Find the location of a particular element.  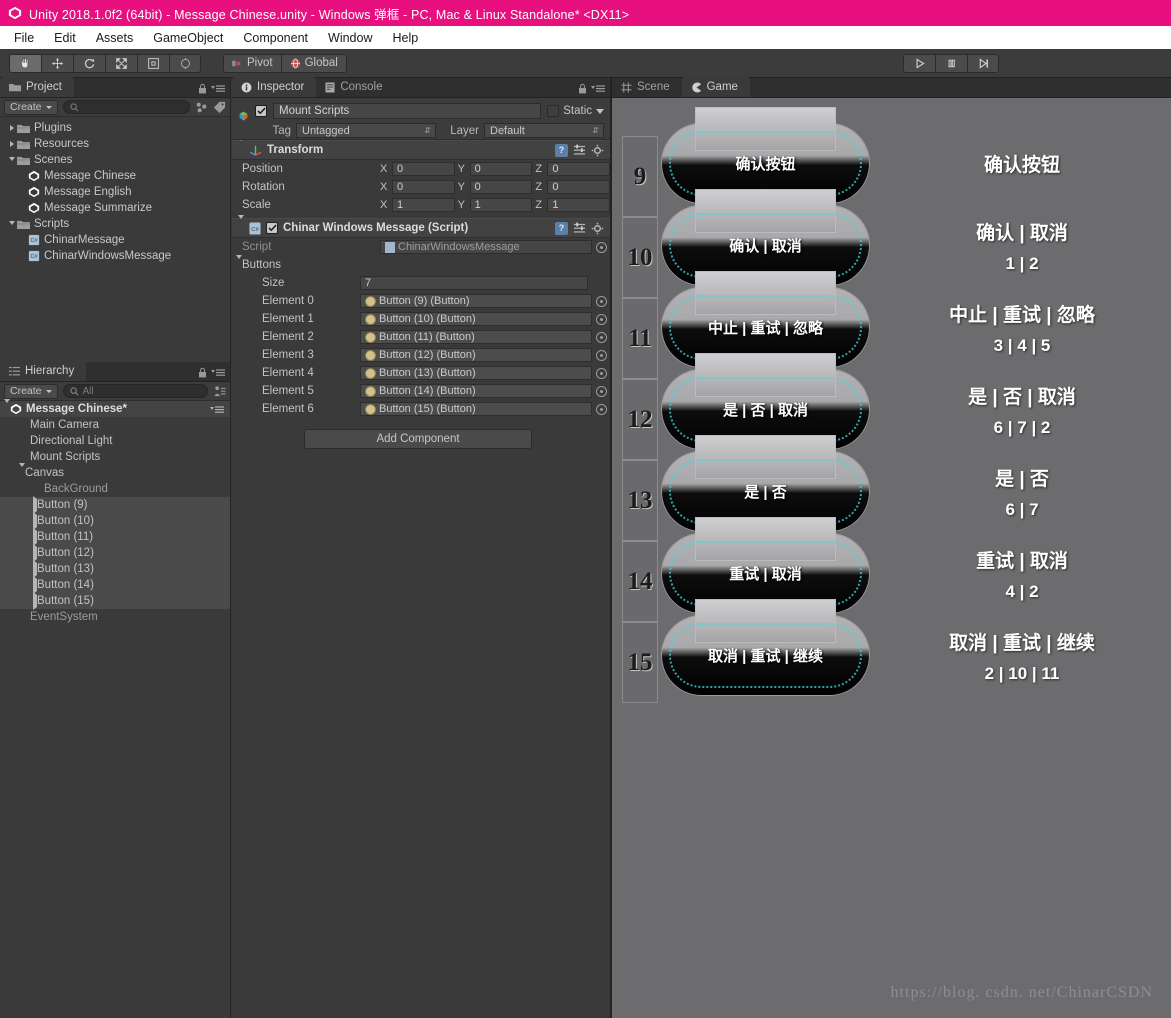

rotate-tool-button is located at coordinates (89, 63).